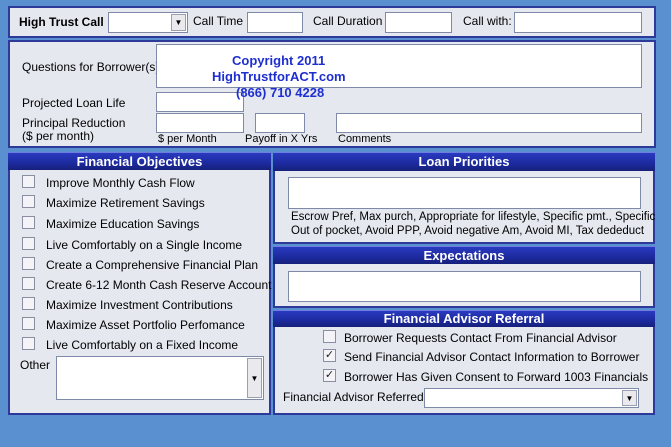 Image resolution: width=671 pixels, height=447 pixels. Describe the element at coordinates (28, 343) in the screenshot. I see `checkbox-fixed-income` at that location.